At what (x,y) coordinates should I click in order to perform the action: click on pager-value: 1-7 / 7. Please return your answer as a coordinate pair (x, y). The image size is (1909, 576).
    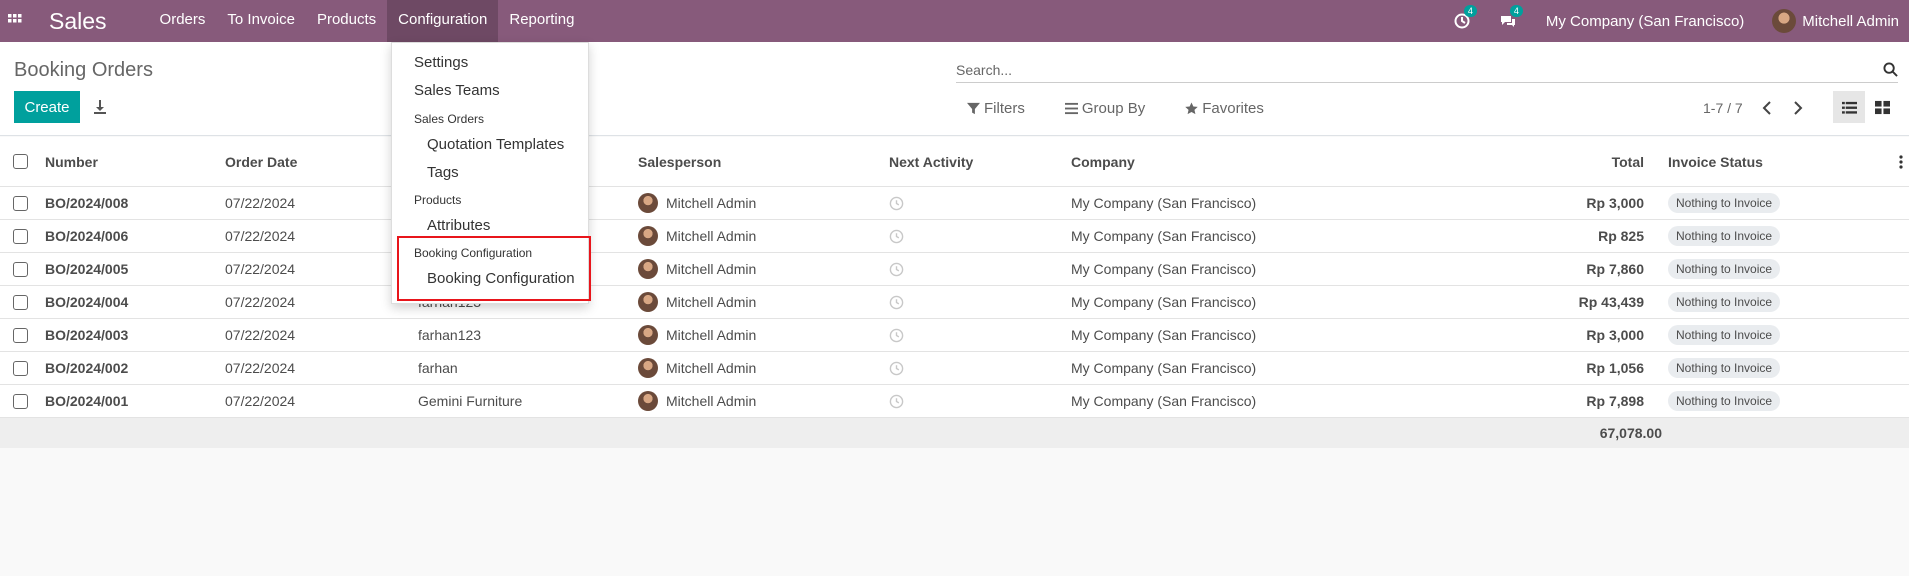
    Looking at the image, I should click on (1723, 108).